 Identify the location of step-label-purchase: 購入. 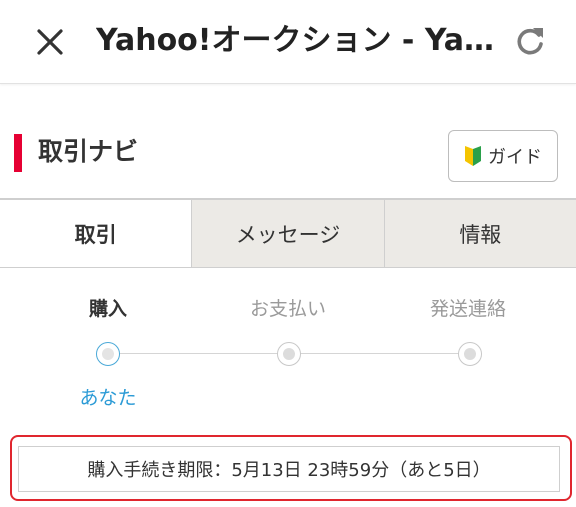
(107, 309).